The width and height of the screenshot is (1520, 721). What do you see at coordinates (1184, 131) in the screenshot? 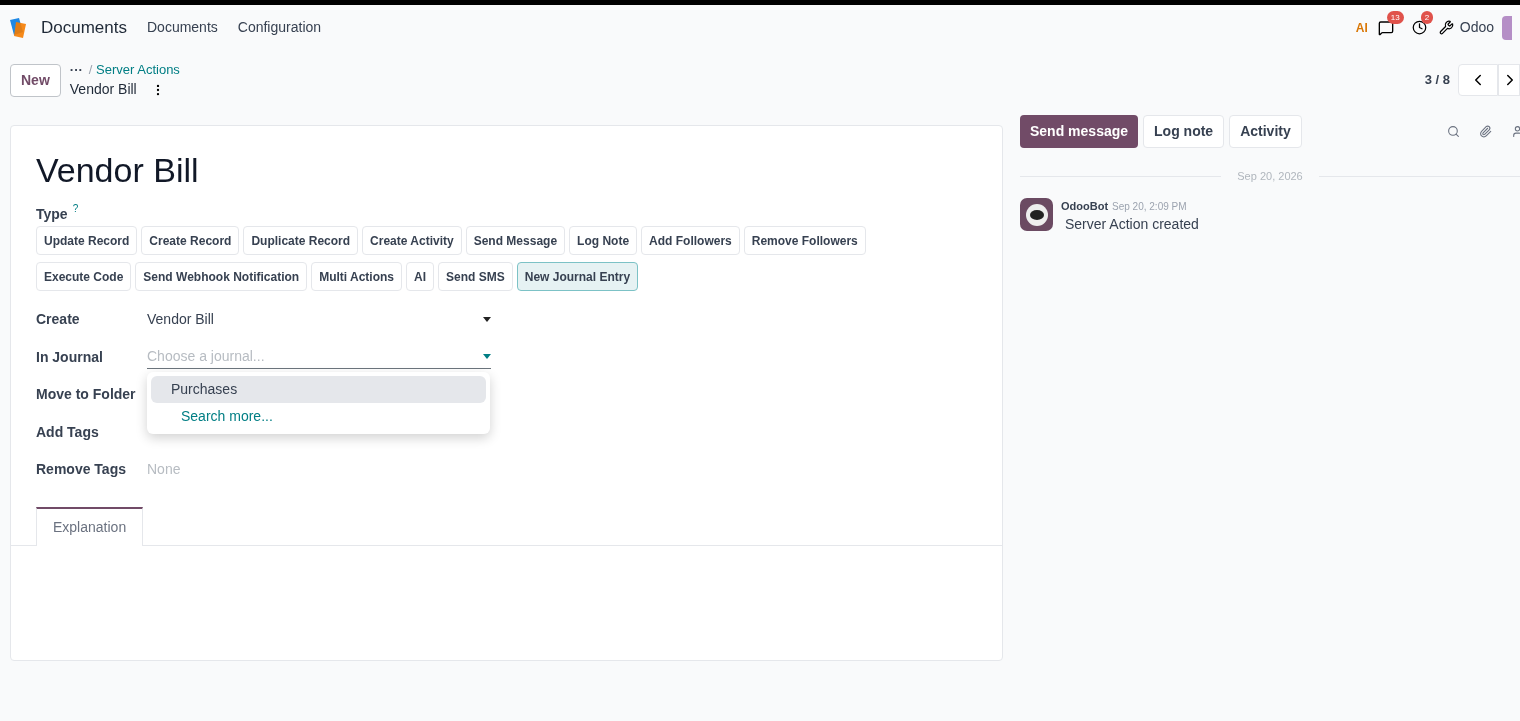
I see `chatter-button: Log note` at bounding box center [1184, 131].